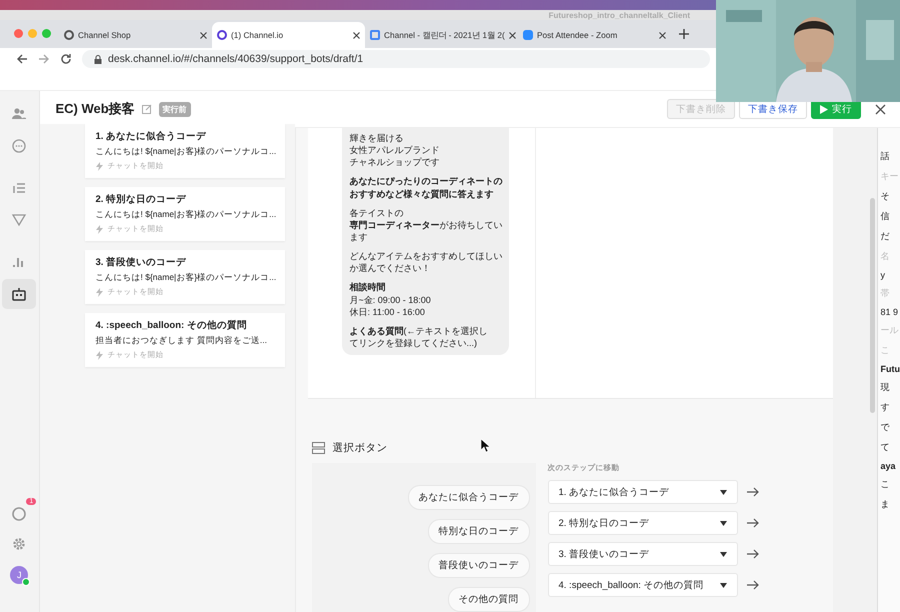 The height and width of the screenshot is (612, 900). Describe the element at coordinates (396, 59) in the screenshot. I see `address-bar: desk.channel.io/#/channels/40639/support_bots/draft/1` at that location.